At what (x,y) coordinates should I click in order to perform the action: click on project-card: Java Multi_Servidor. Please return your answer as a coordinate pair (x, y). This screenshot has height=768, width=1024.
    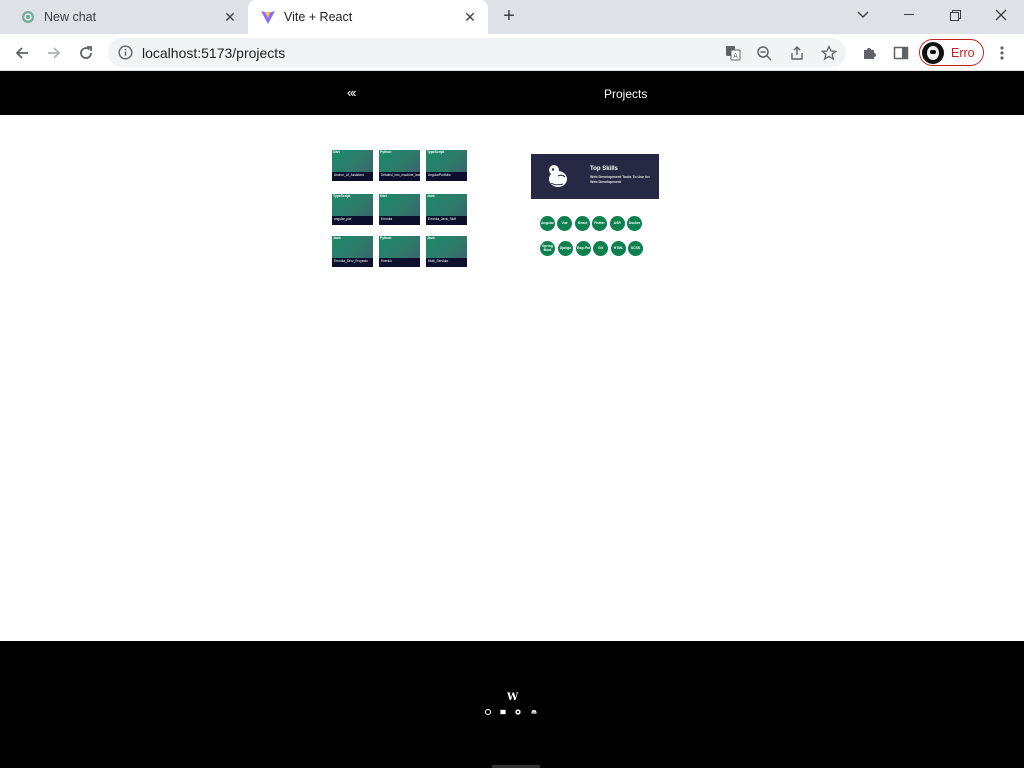
    Looking at the image, I should click on (446, 251).